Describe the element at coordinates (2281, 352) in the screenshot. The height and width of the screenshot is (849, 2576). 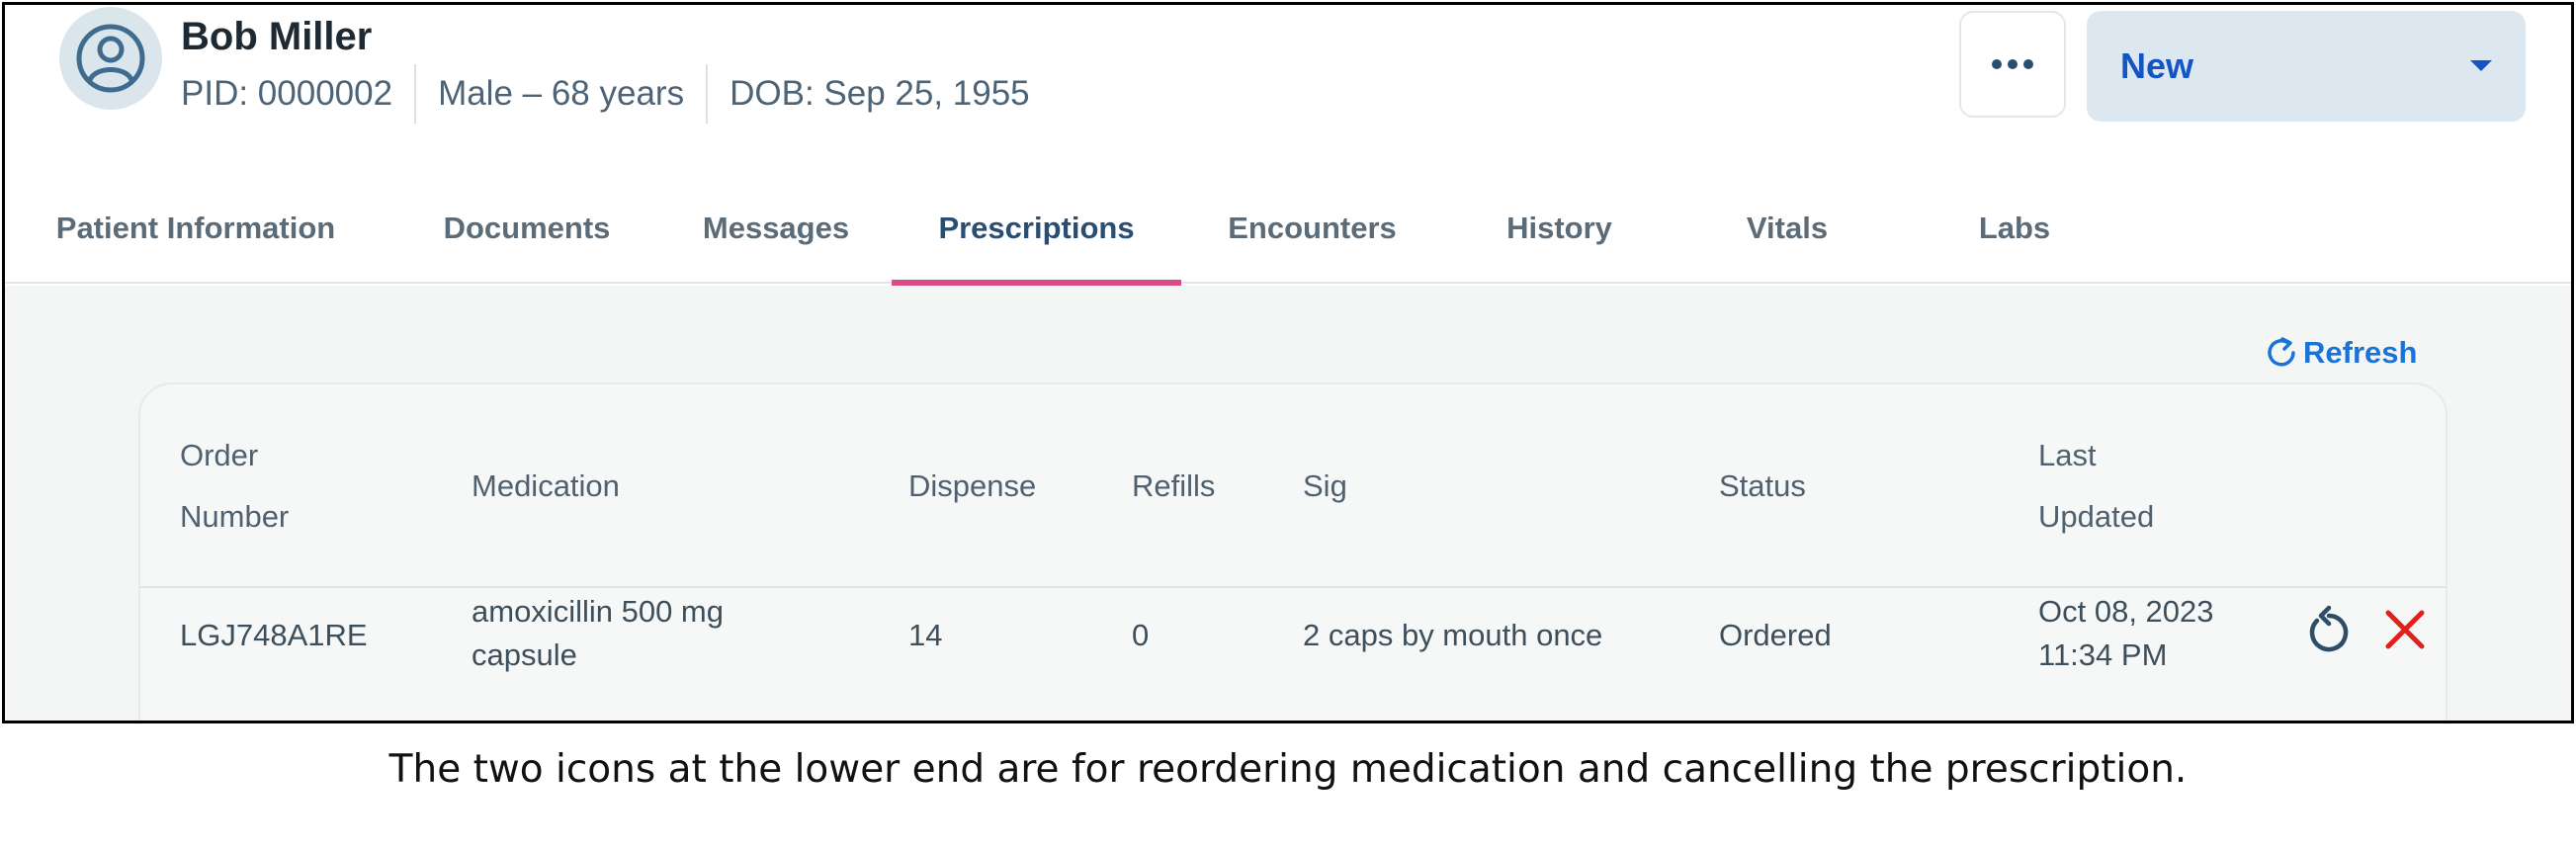
I see `refresh-icon` at that location.